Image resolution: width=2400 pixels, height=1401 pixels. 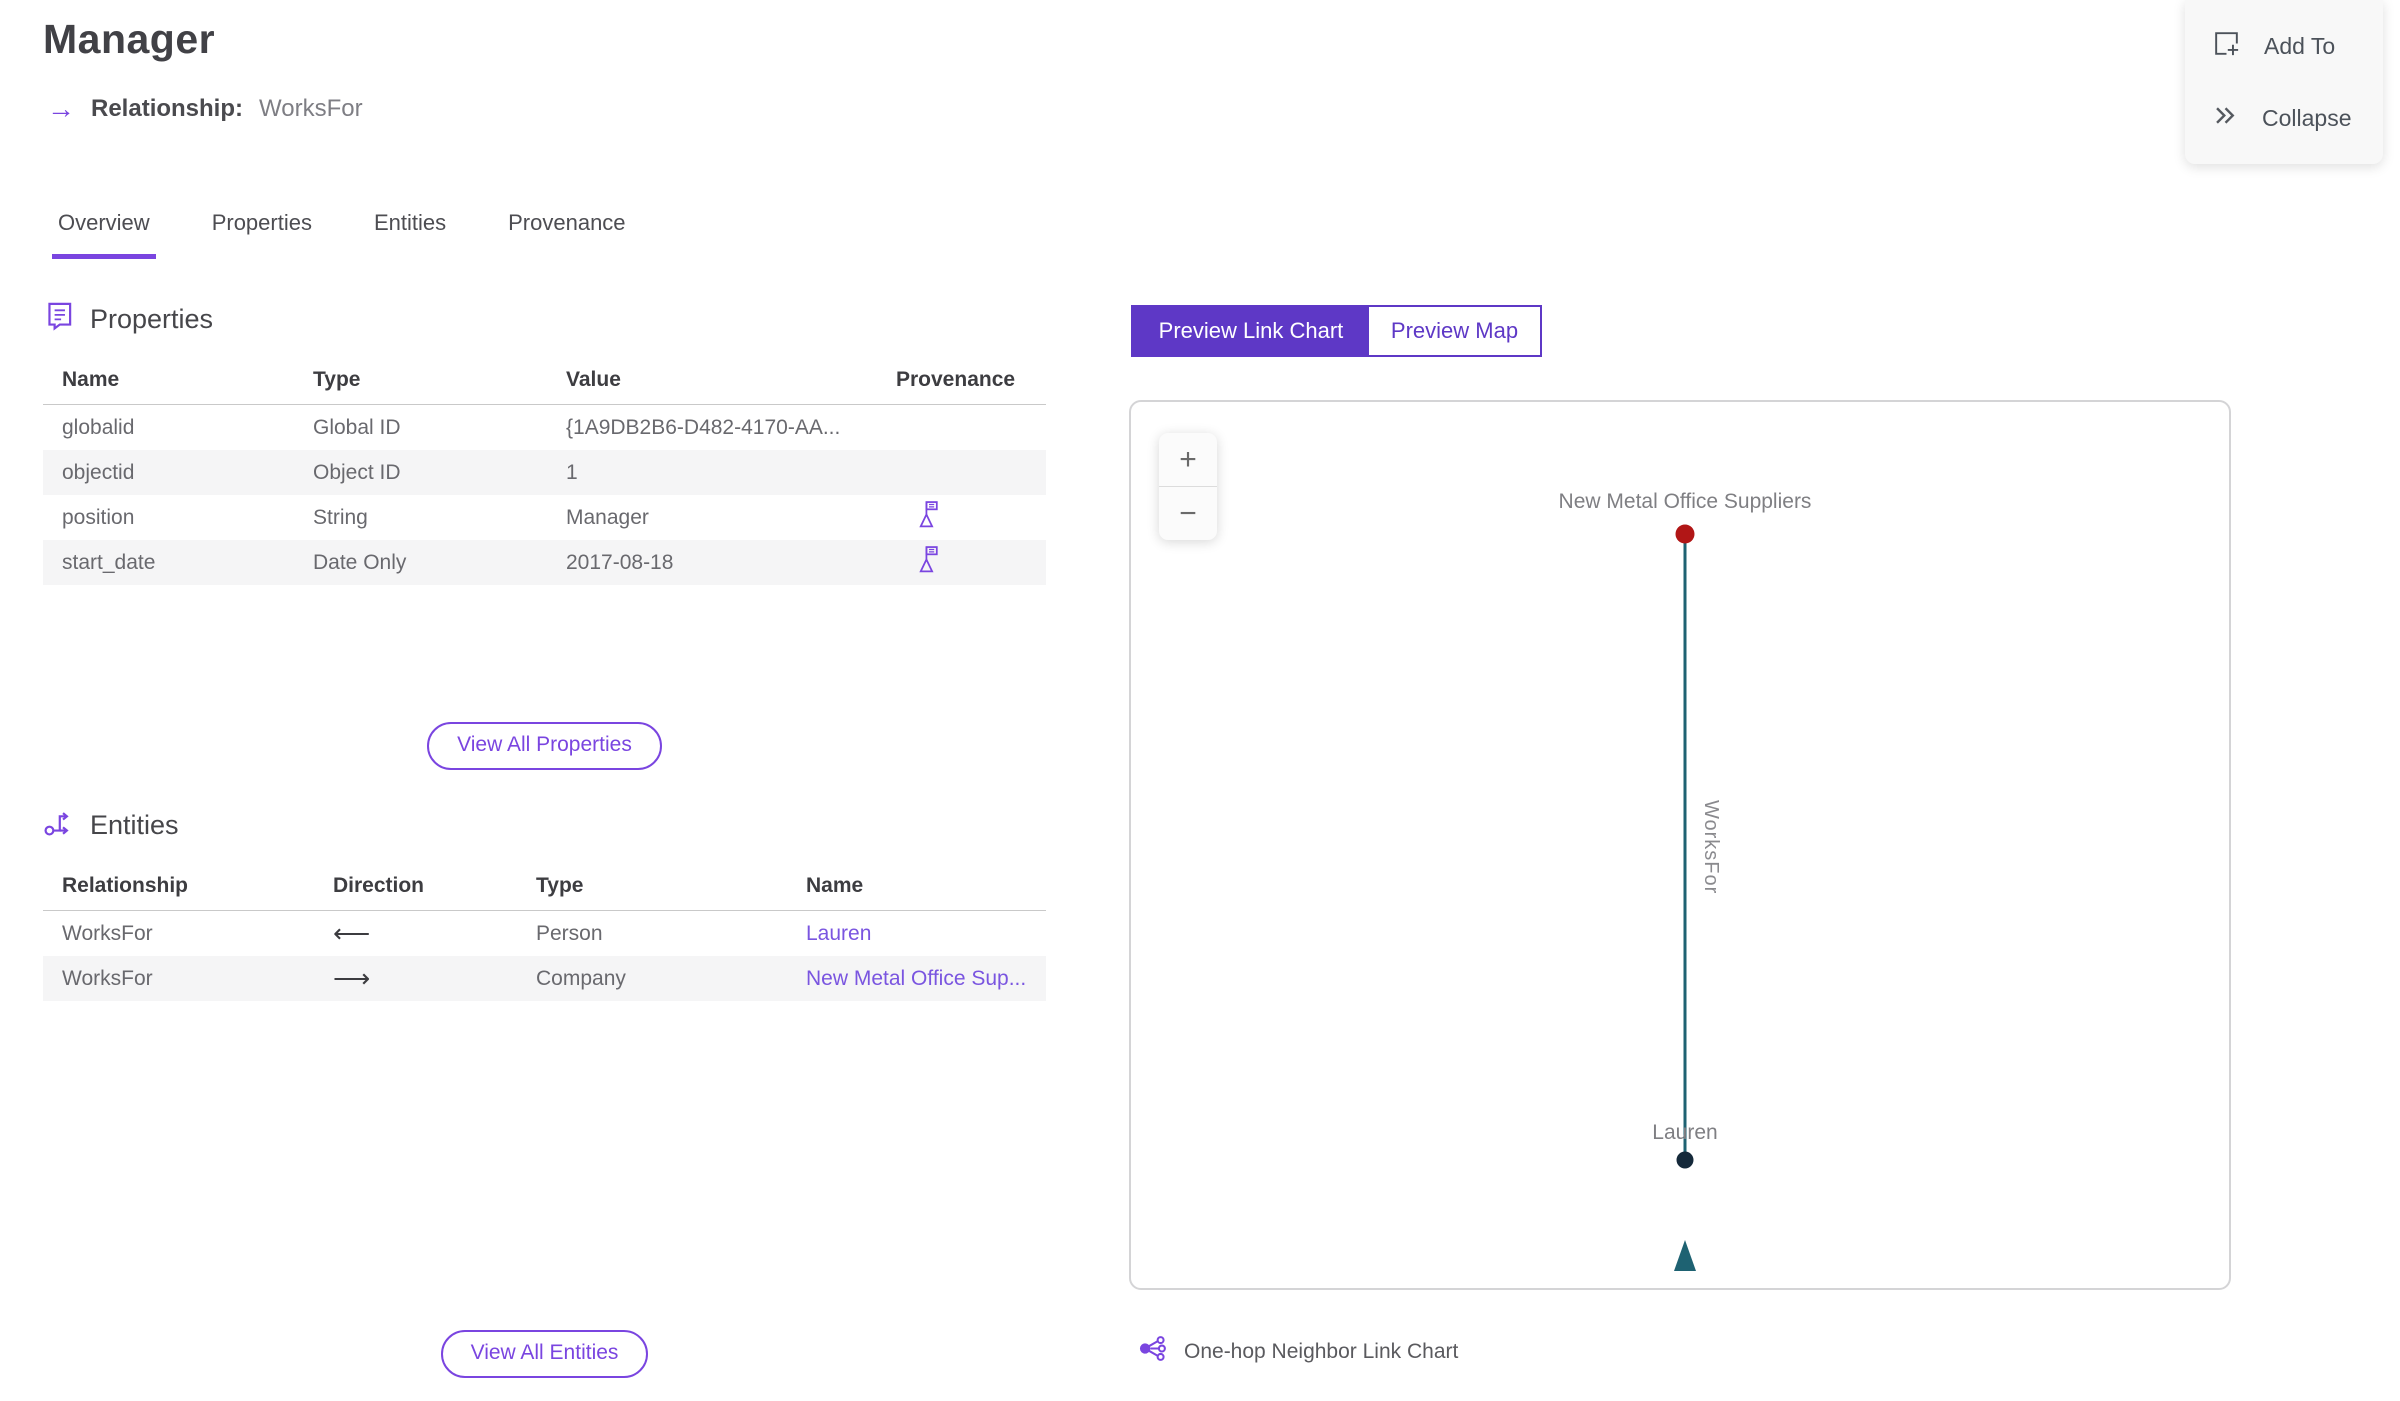 What do you see at coordinates (1685, 1255) in the screenshot?
I see `edge-arrow-up-icon` at bounding box center [1685, 1255].